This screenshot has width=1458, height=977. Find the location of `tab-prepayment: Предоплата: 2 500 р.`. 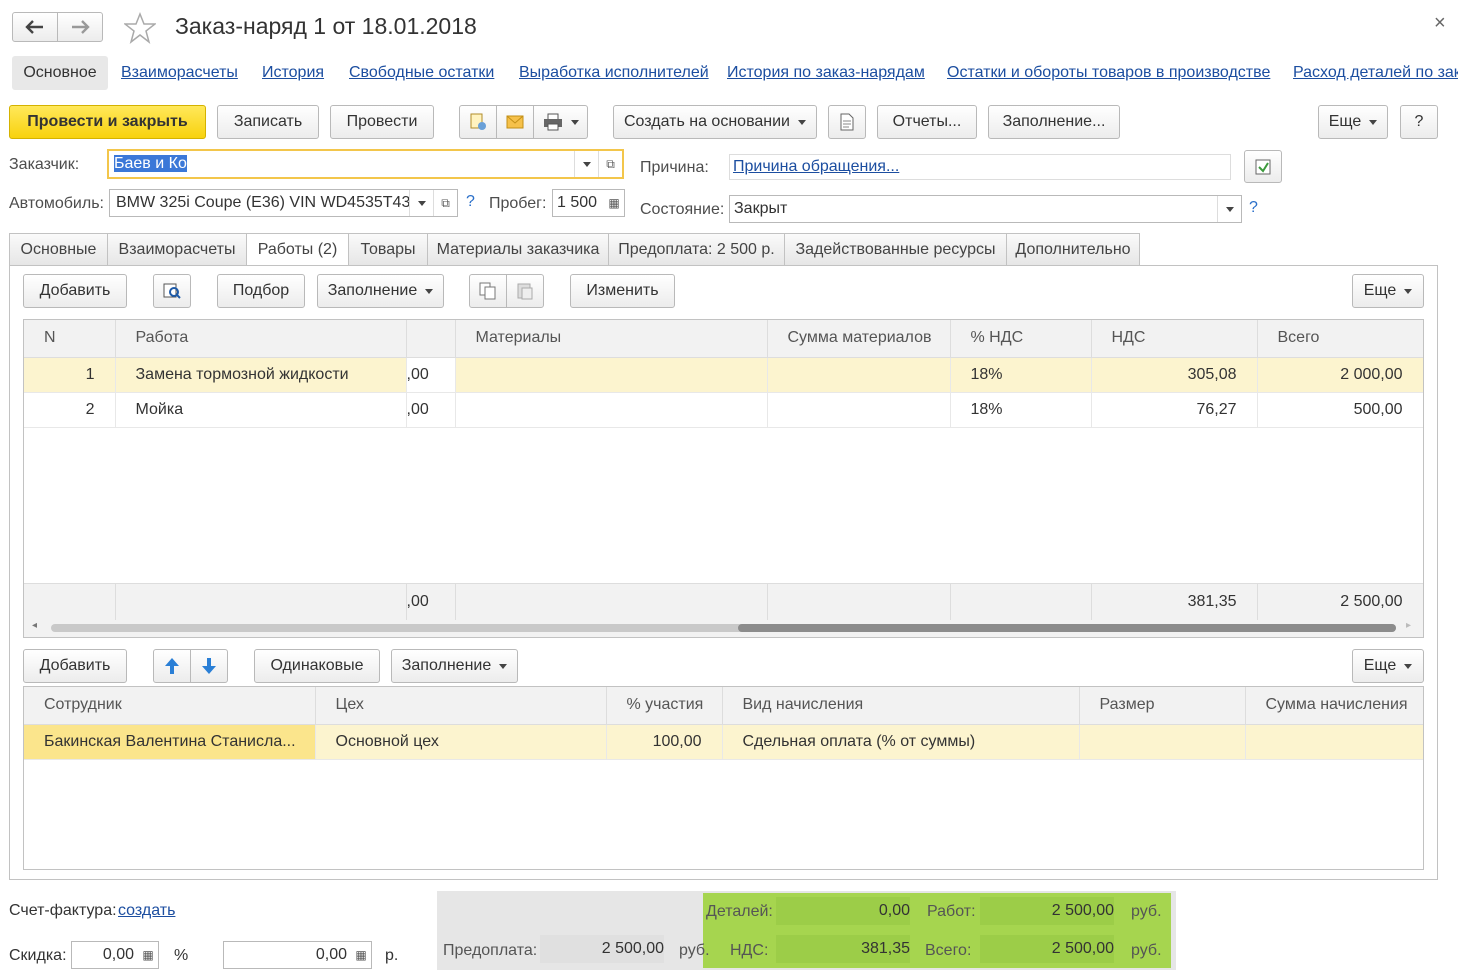

tab-prepayment: Предоплата: 2 500 р. is located at coordinates (696, 249).